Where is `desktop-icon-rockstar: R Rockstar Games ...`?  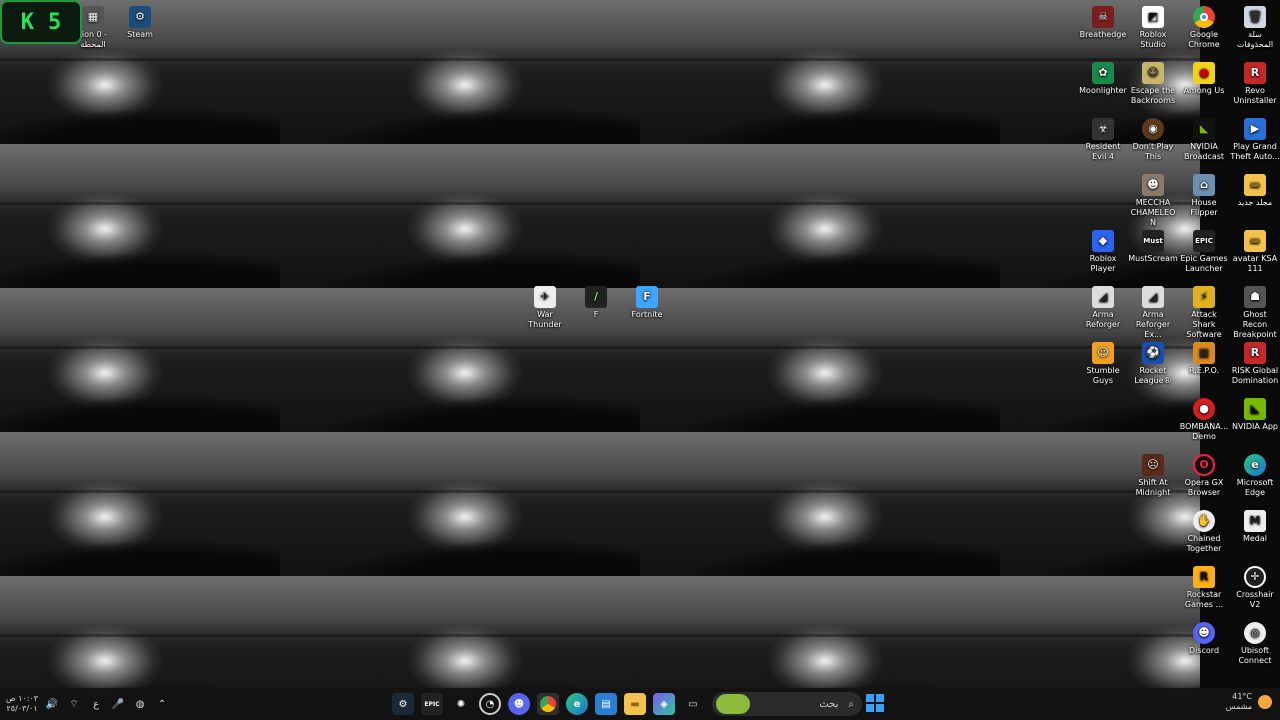
desktop-icon-rockstar: R Rockstar Games ... is located at coordinates (1204, 586).